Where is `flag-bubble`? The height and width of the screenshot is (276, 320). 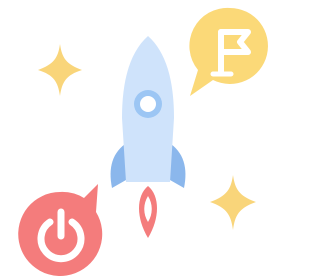 flag-bubble is located at coordinates (228, 51).